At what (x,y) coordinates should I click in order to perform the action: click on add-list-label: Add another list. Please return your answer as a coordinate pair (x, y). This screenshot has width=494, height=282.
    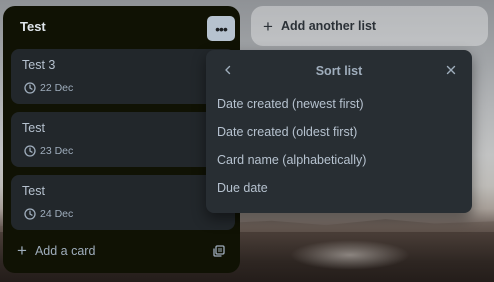
    Looking at the image, I should click on (328, 26).